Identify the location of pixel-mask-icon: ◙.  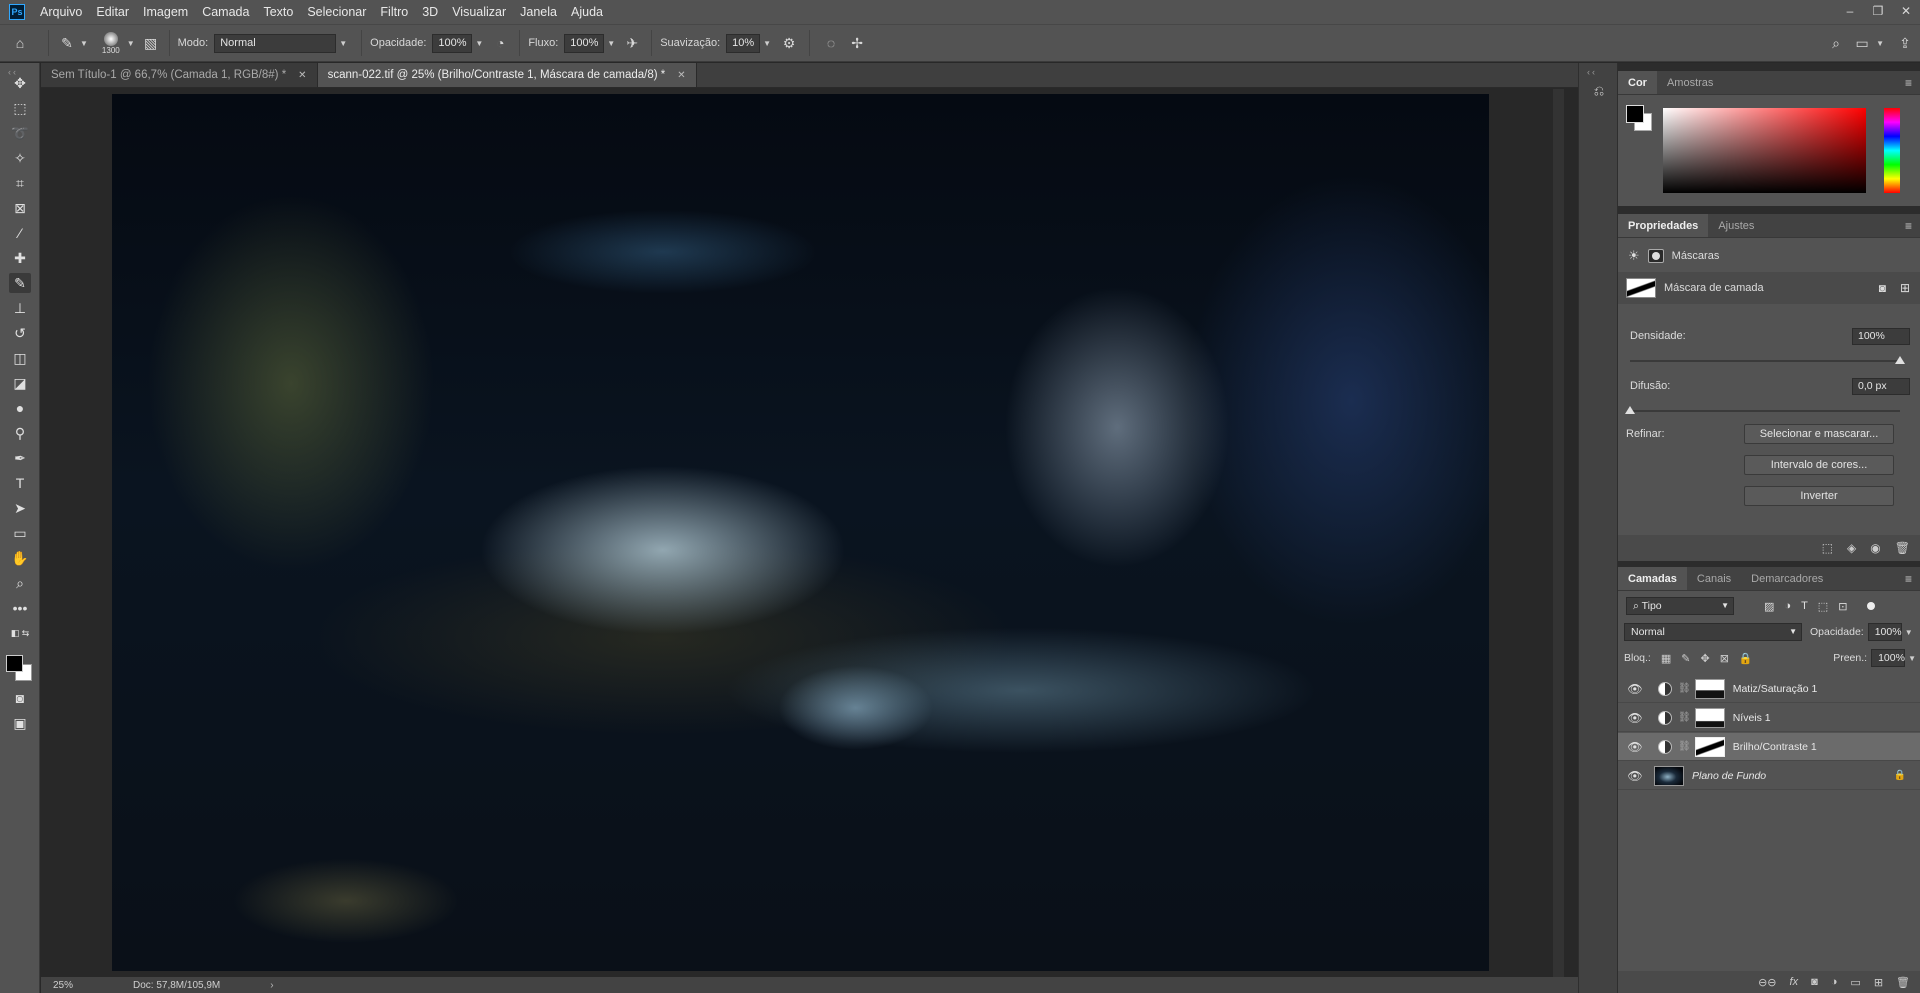
(1882, 288).